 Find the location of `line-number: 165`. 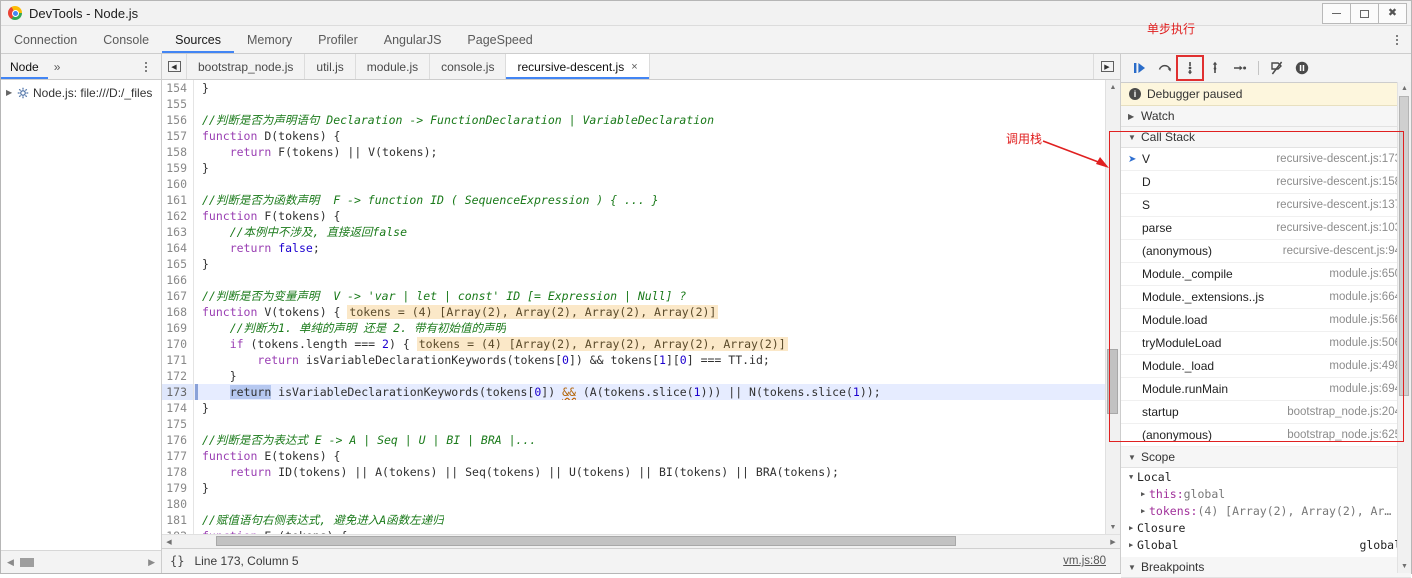

line-number: 165 is located at coordinates (178, 264).